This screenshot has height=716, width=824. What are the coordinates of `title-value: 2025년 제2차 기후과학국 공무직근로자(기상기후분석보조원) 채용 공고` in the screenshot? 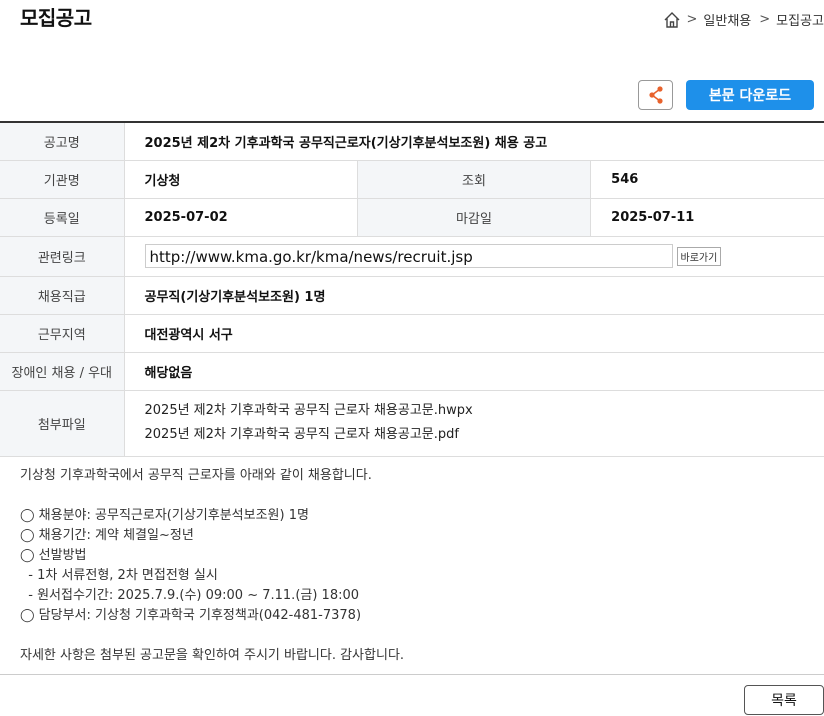 It's located at (474, 141).